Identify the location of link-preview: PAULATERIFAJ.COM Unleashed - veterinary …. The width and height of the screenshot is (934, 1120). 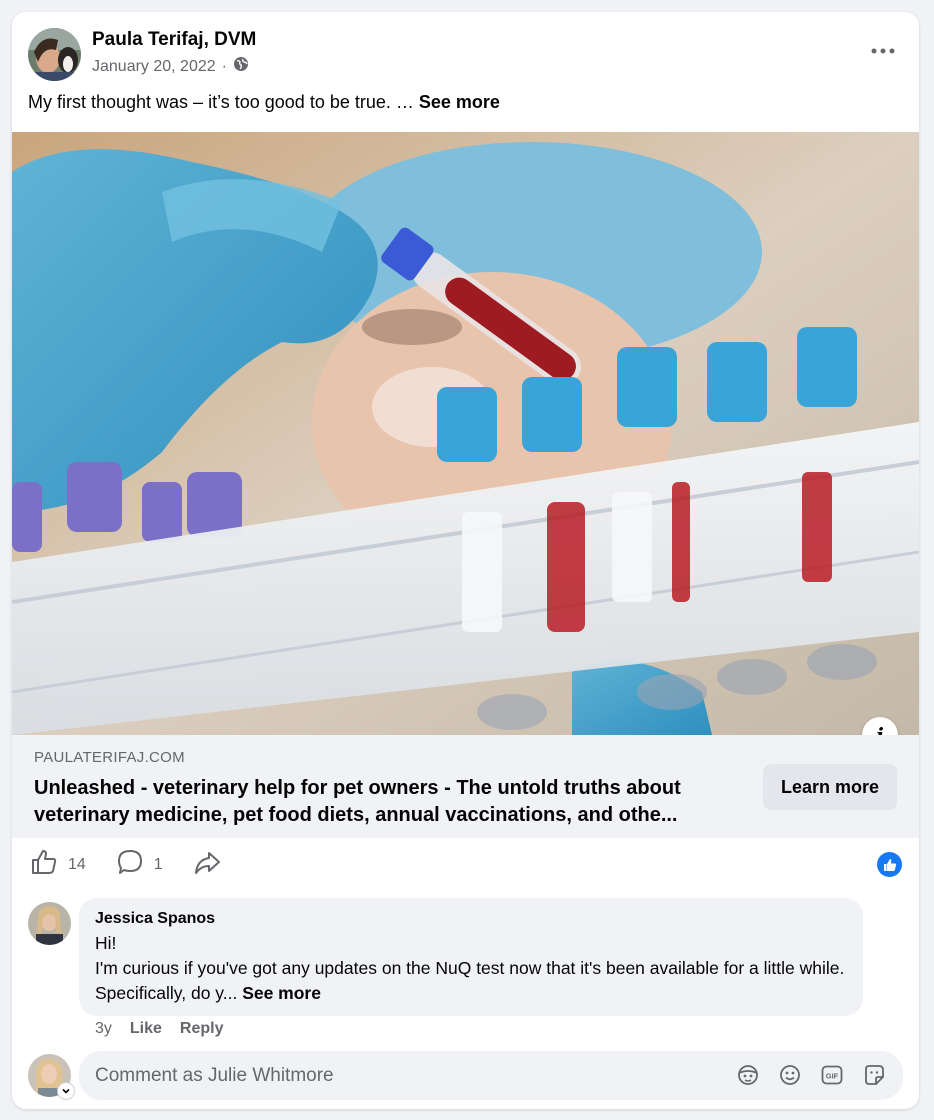
(465, 786).